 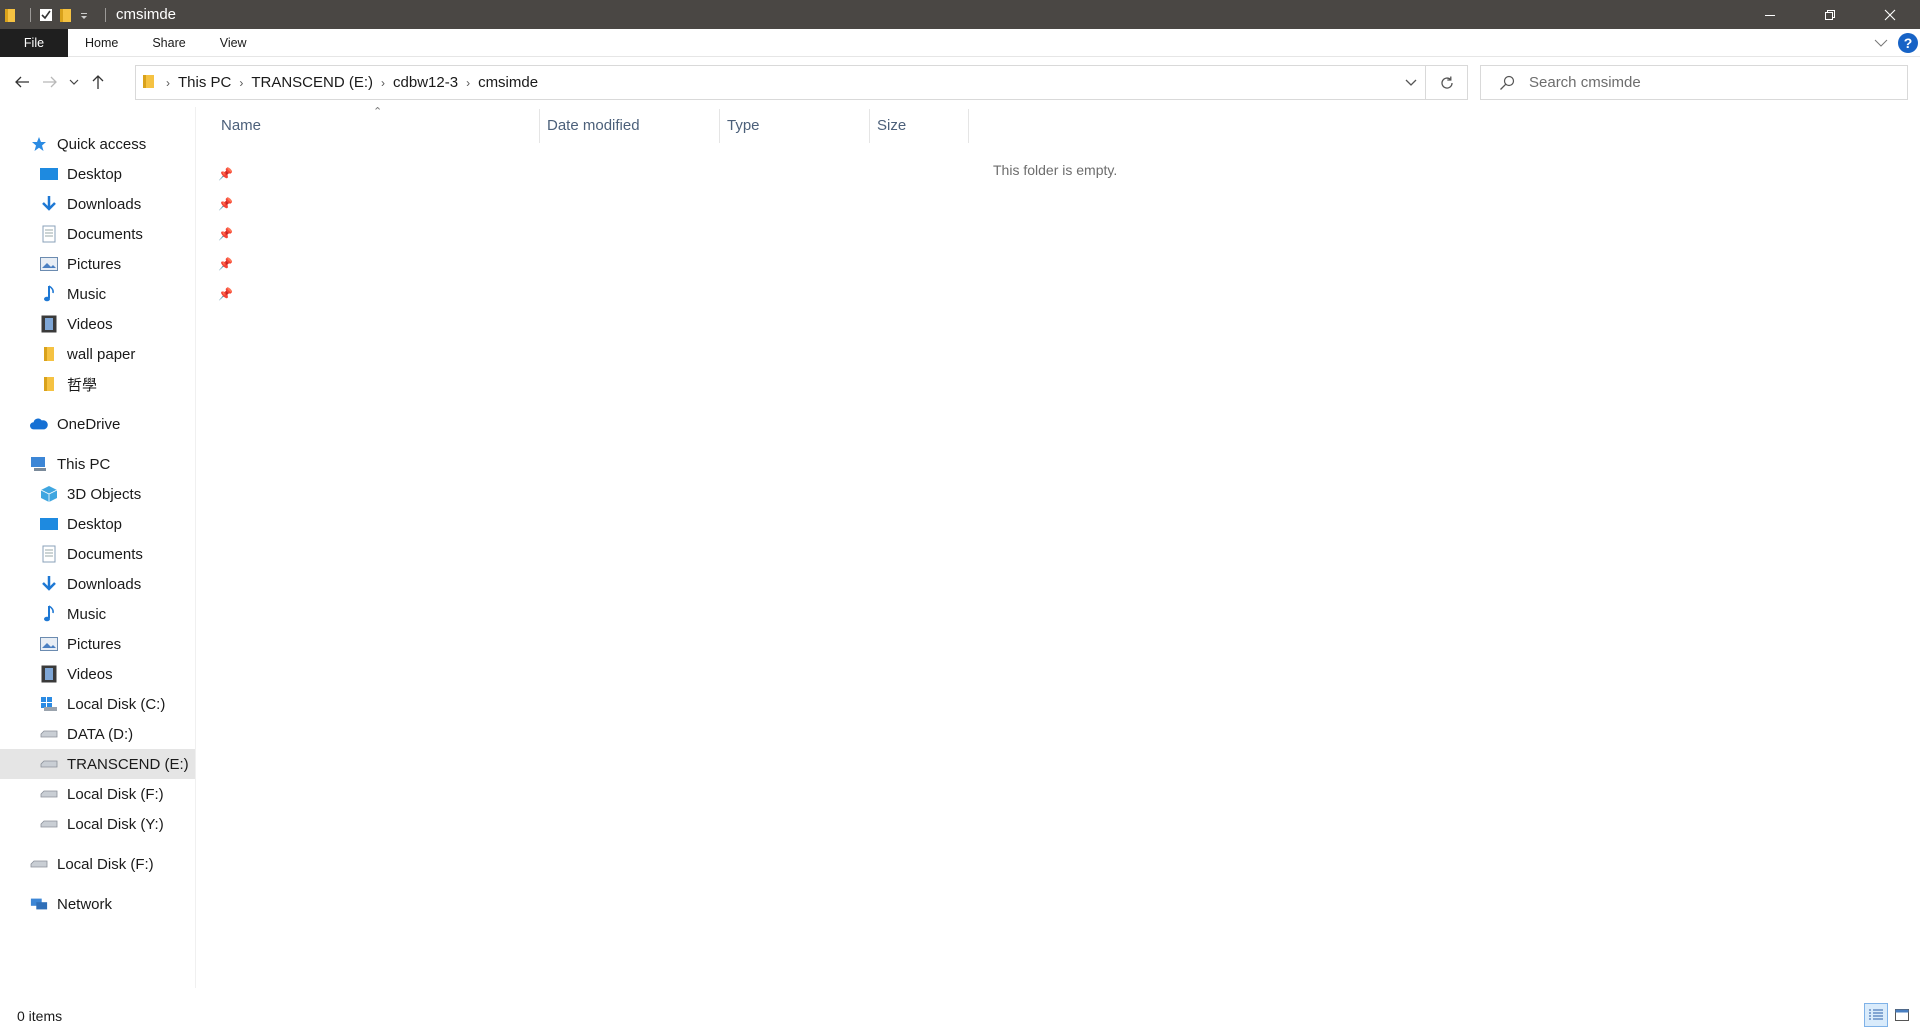 What do you see at coordinates (632, 125) in the screenshot?
I see `column-header-date-modified: Date modified` at bounding box center [632, 125].